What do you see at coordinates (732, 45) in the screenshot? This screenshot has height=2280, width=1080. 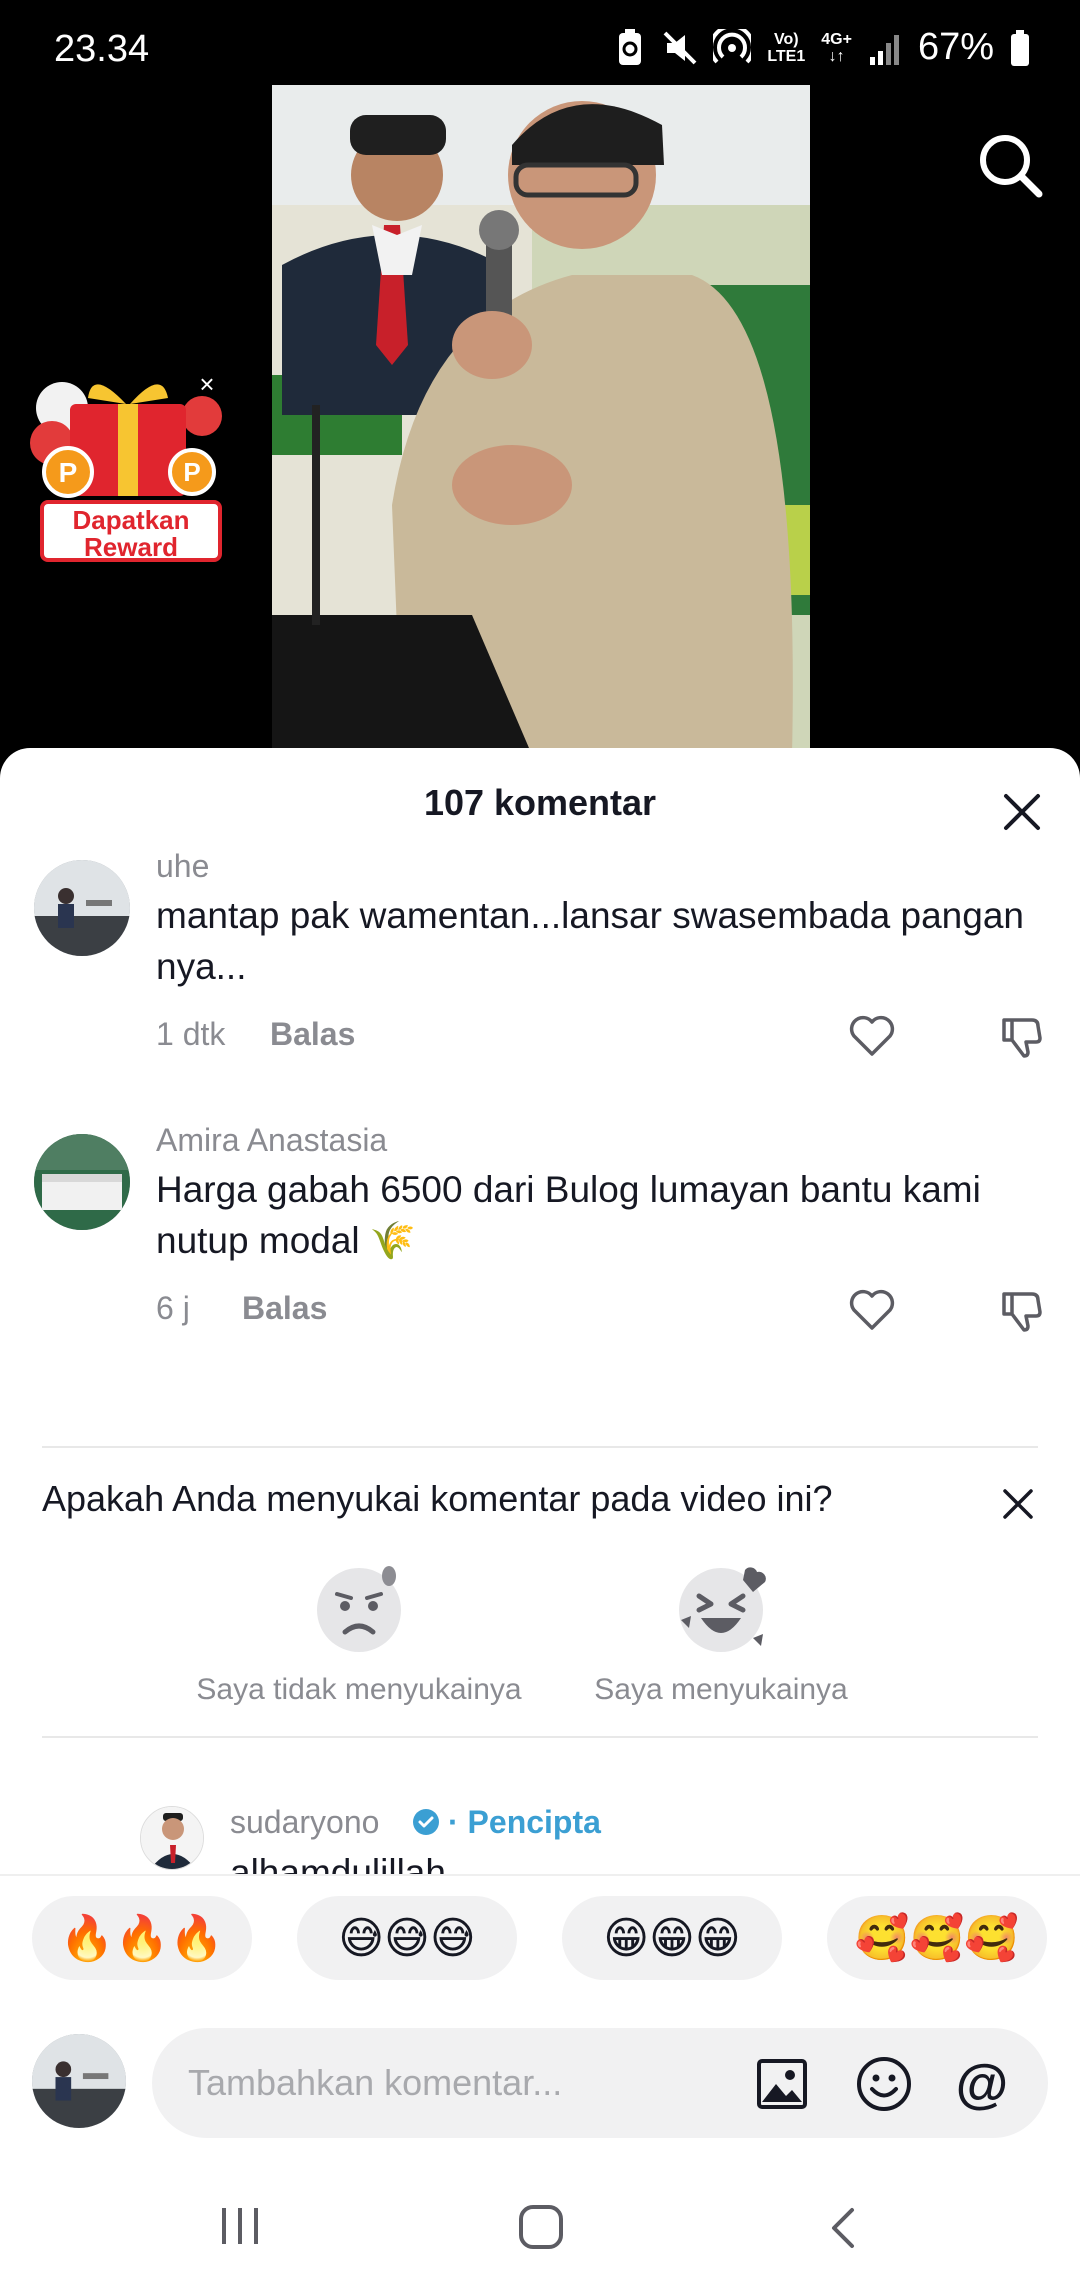 I see `hotspot-icon` at bounding box center [732, 45].